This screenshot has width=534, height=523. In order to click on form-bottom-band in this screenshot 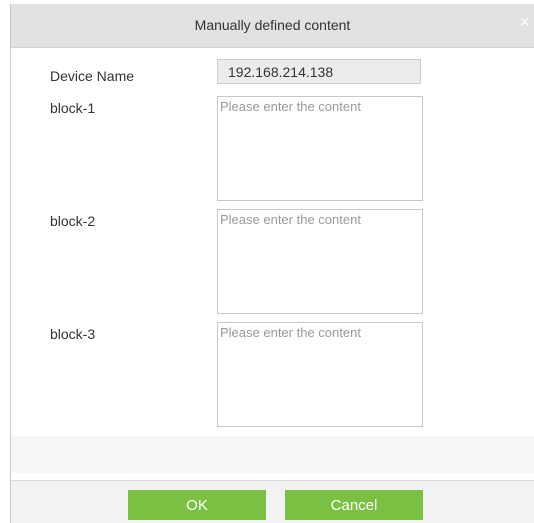, I will do `click(272, 454)`.